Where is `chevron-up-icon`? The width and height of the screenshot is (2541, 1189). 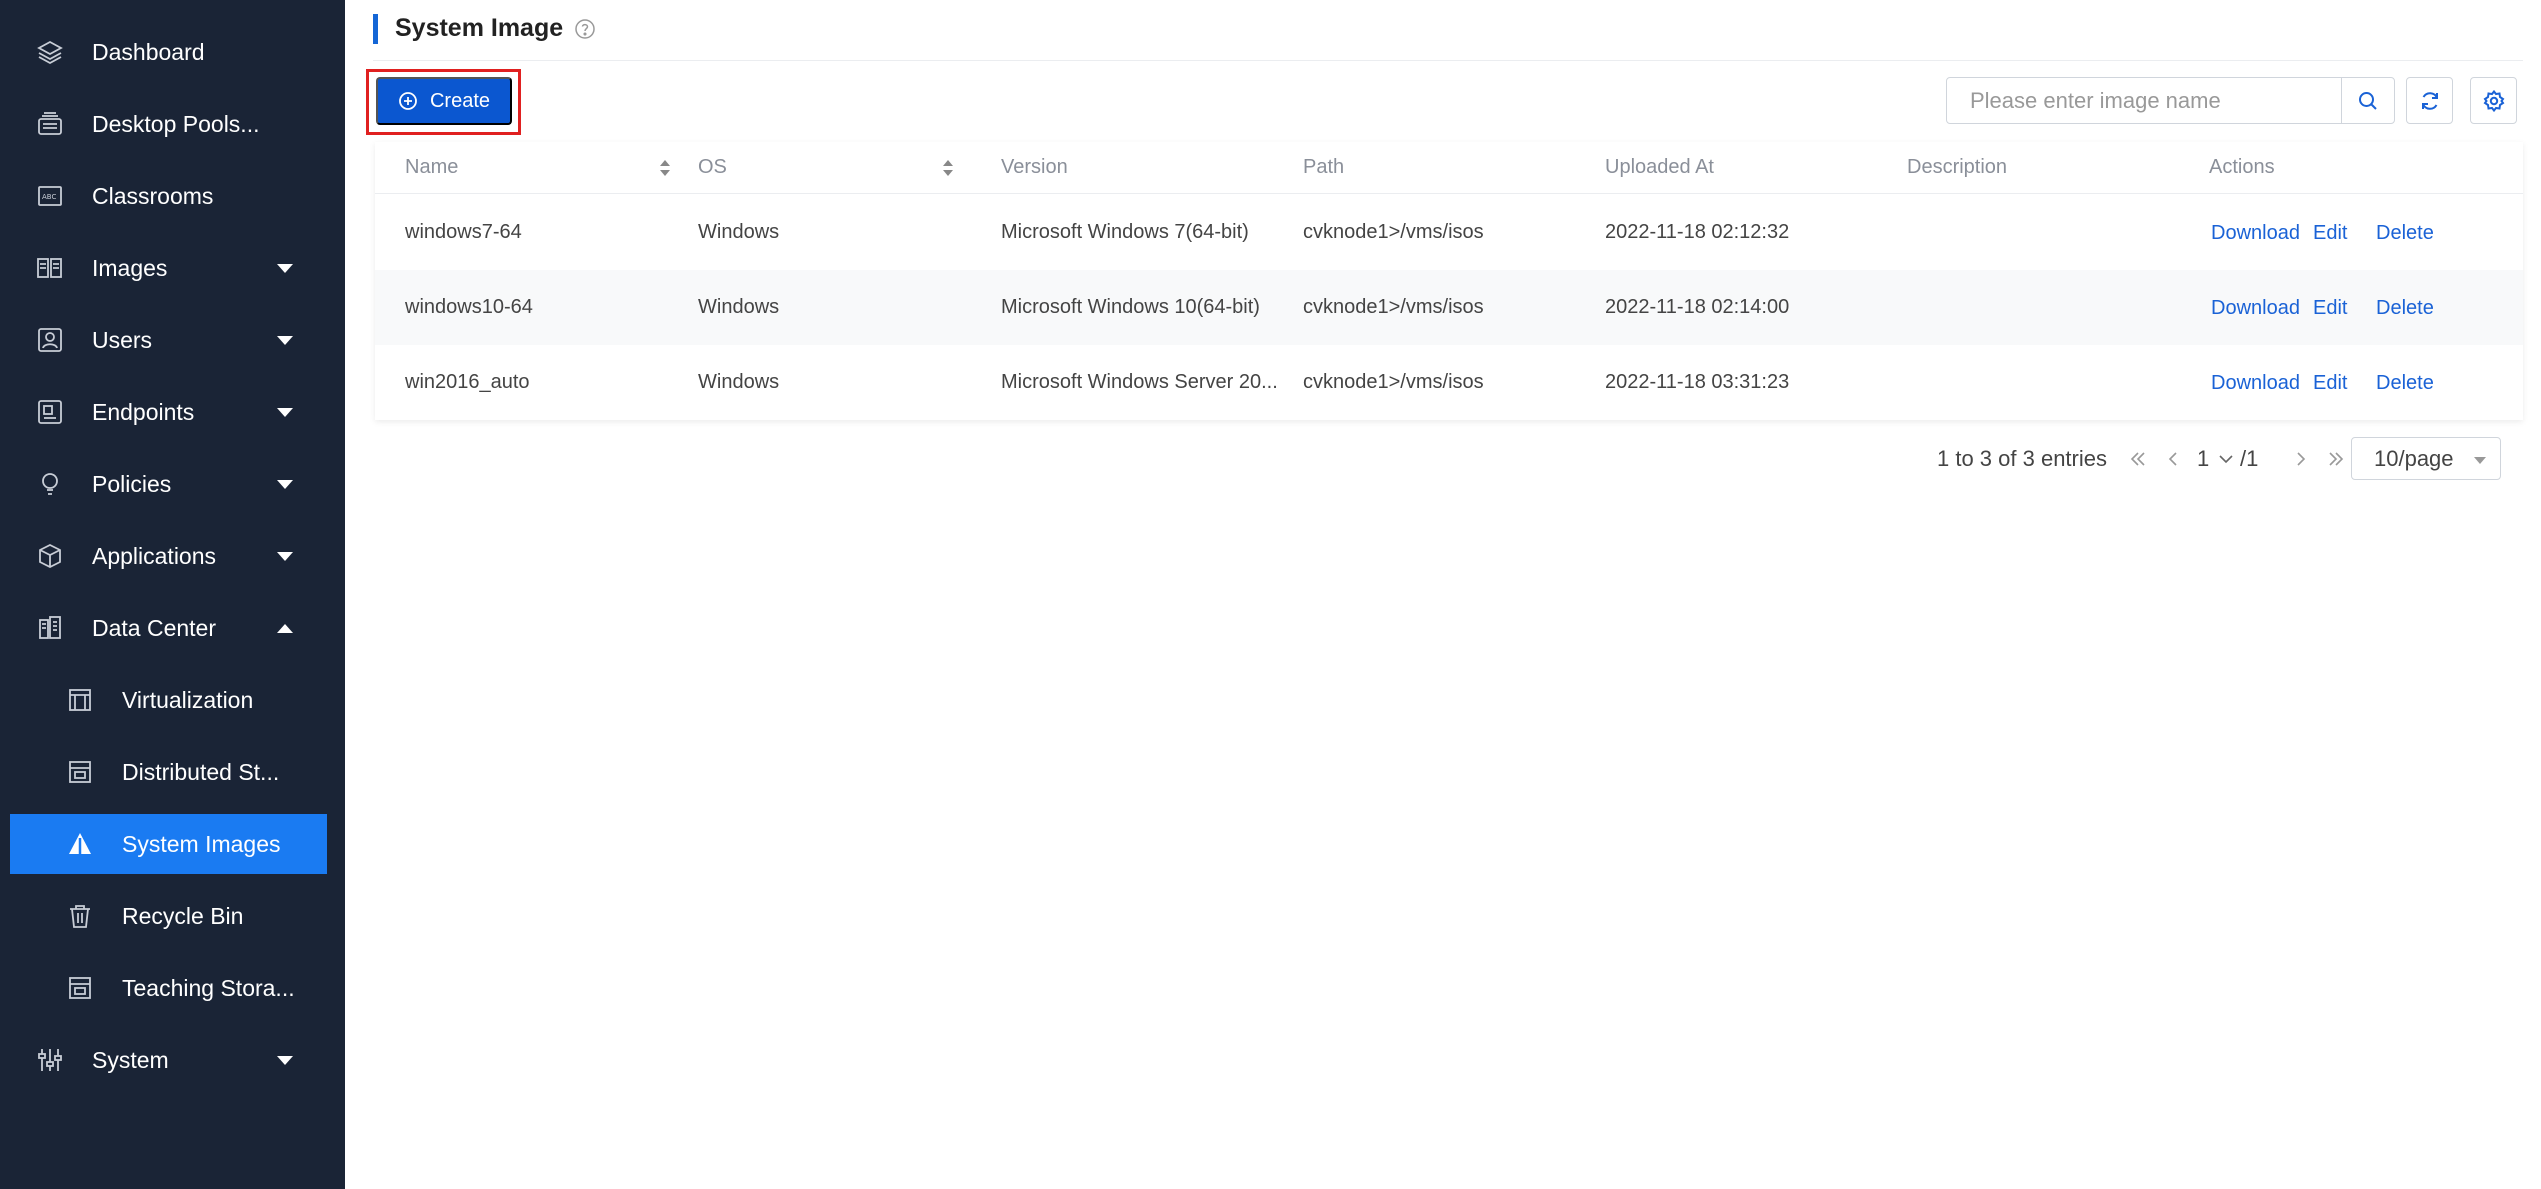 chevron-up-icon is located at coordinates (285, 628).